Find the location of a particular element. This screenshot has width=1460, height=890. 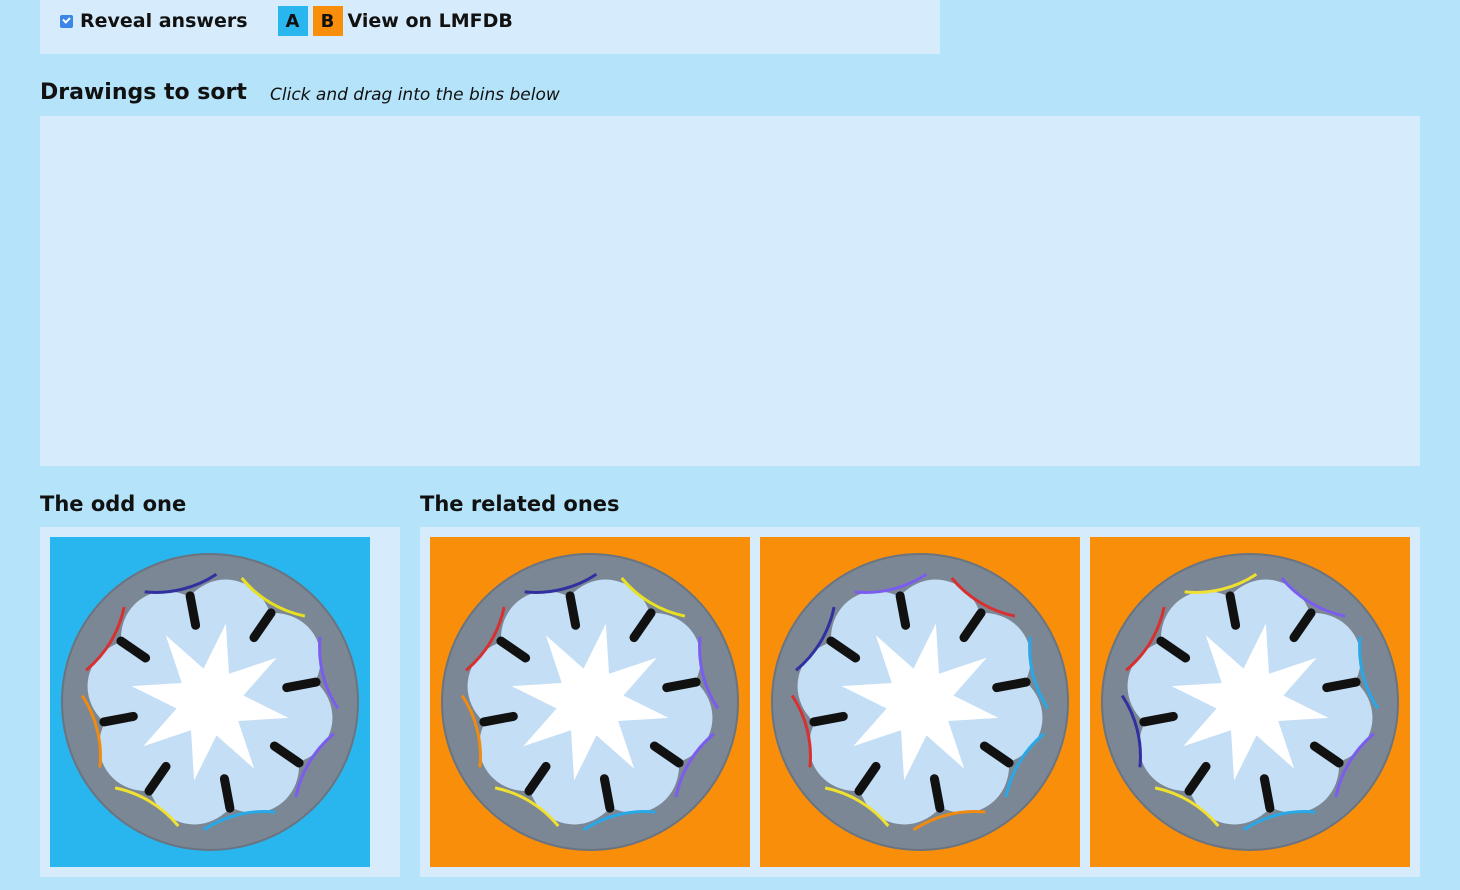

reveal-answers-label: Reveal answers is located at coordinates (164, 21).